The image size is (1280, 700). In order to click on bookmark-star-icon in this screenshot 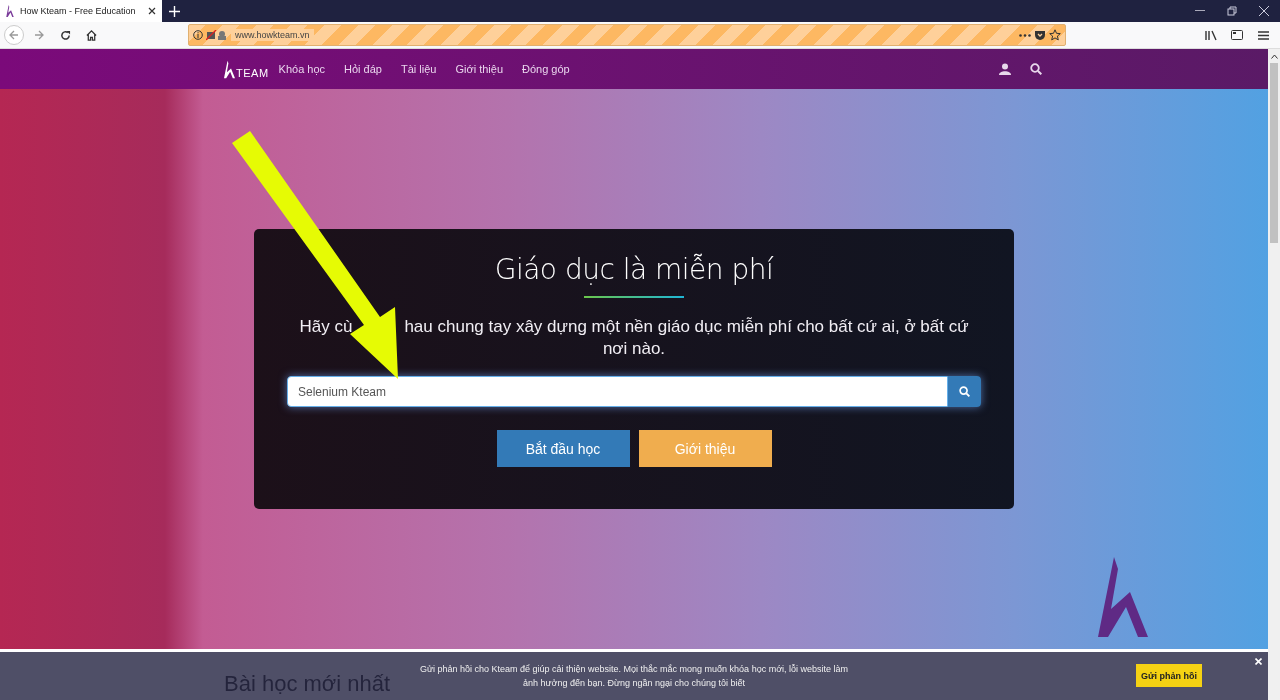, I will do `click(1055, 35)`.